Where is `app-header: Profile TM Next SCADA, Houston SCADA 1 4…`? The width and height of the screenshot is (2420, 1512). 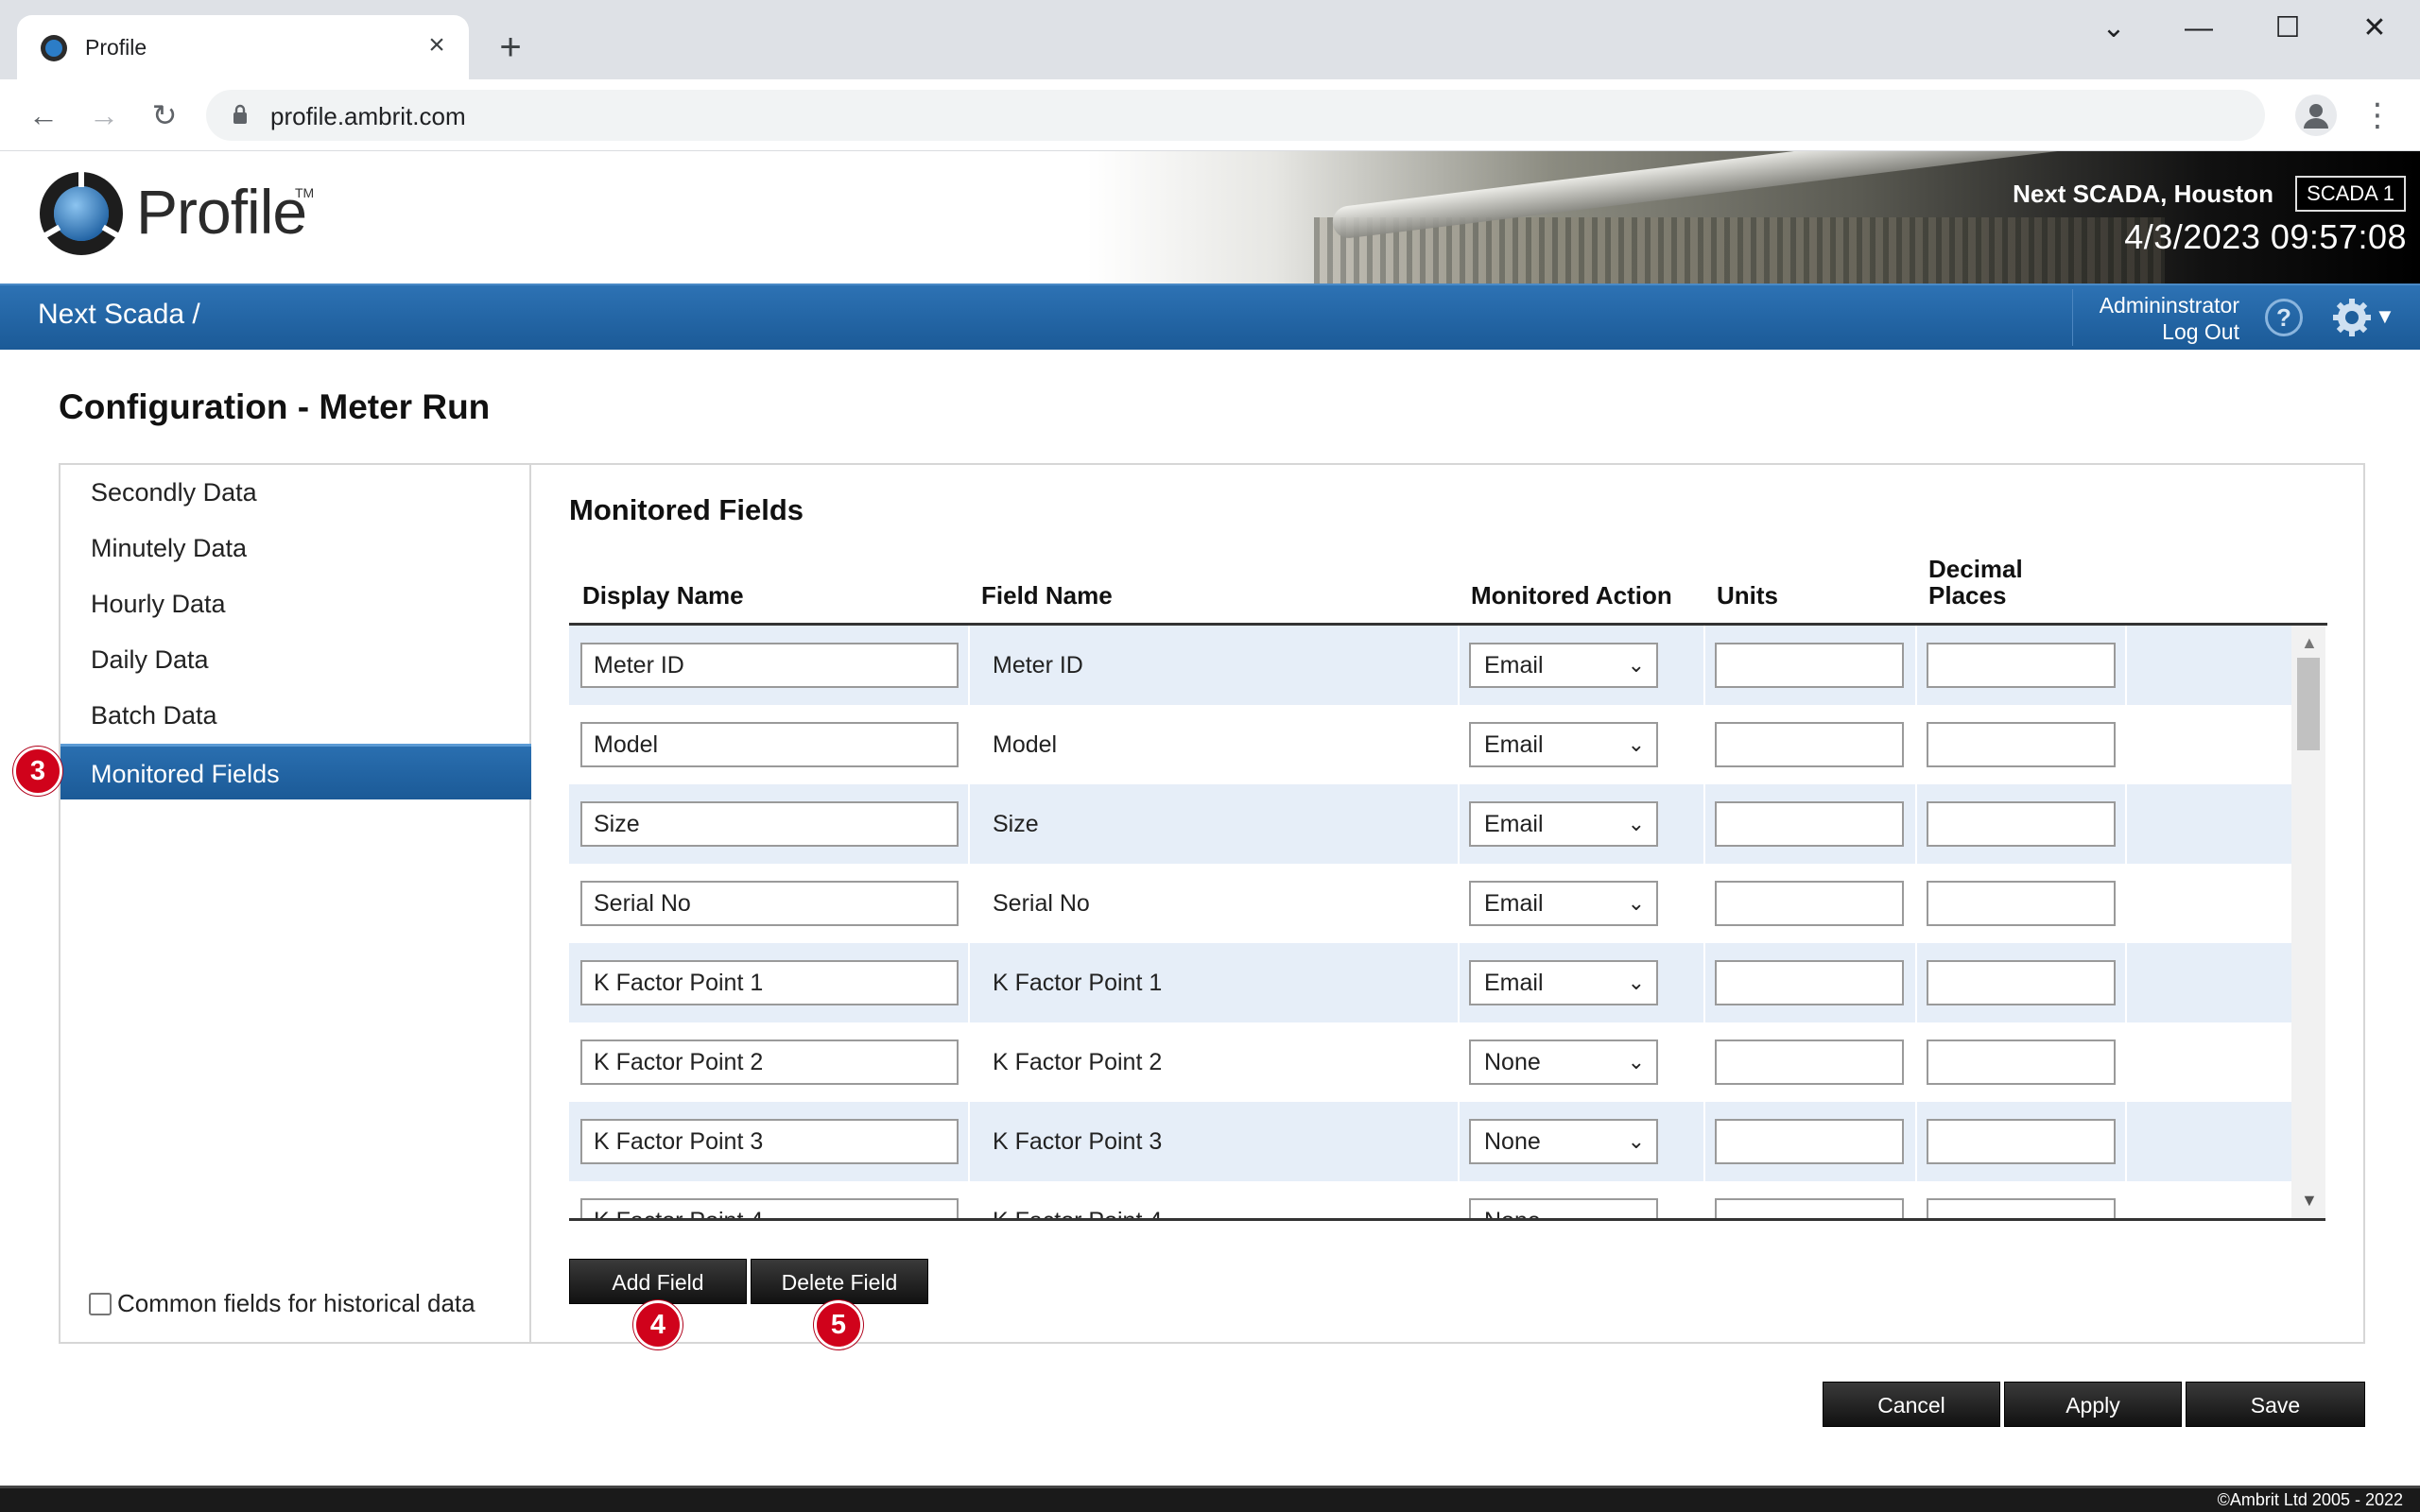 app-header: Profile TM Next SCADA, Houston SCADA 1 4… is located at coordinates (1210, 217).